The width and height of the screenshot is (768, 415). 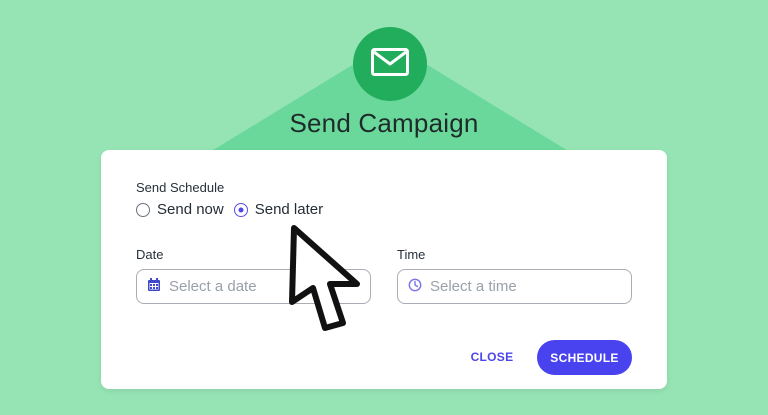 I want to click on send-later-radio, so click(x=240, y=209).